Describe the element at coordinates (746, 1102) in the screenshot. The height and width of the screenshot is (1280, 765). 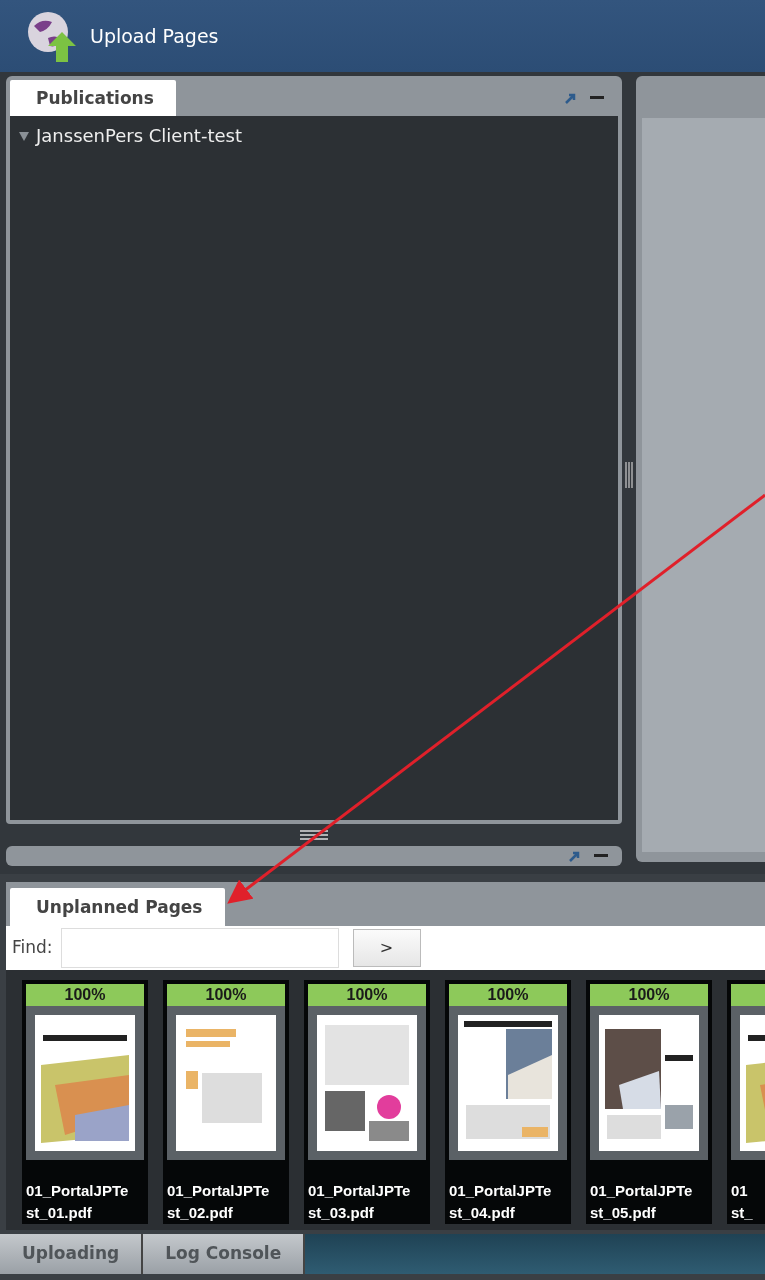
I see `page-card: 01 st_` at that location.